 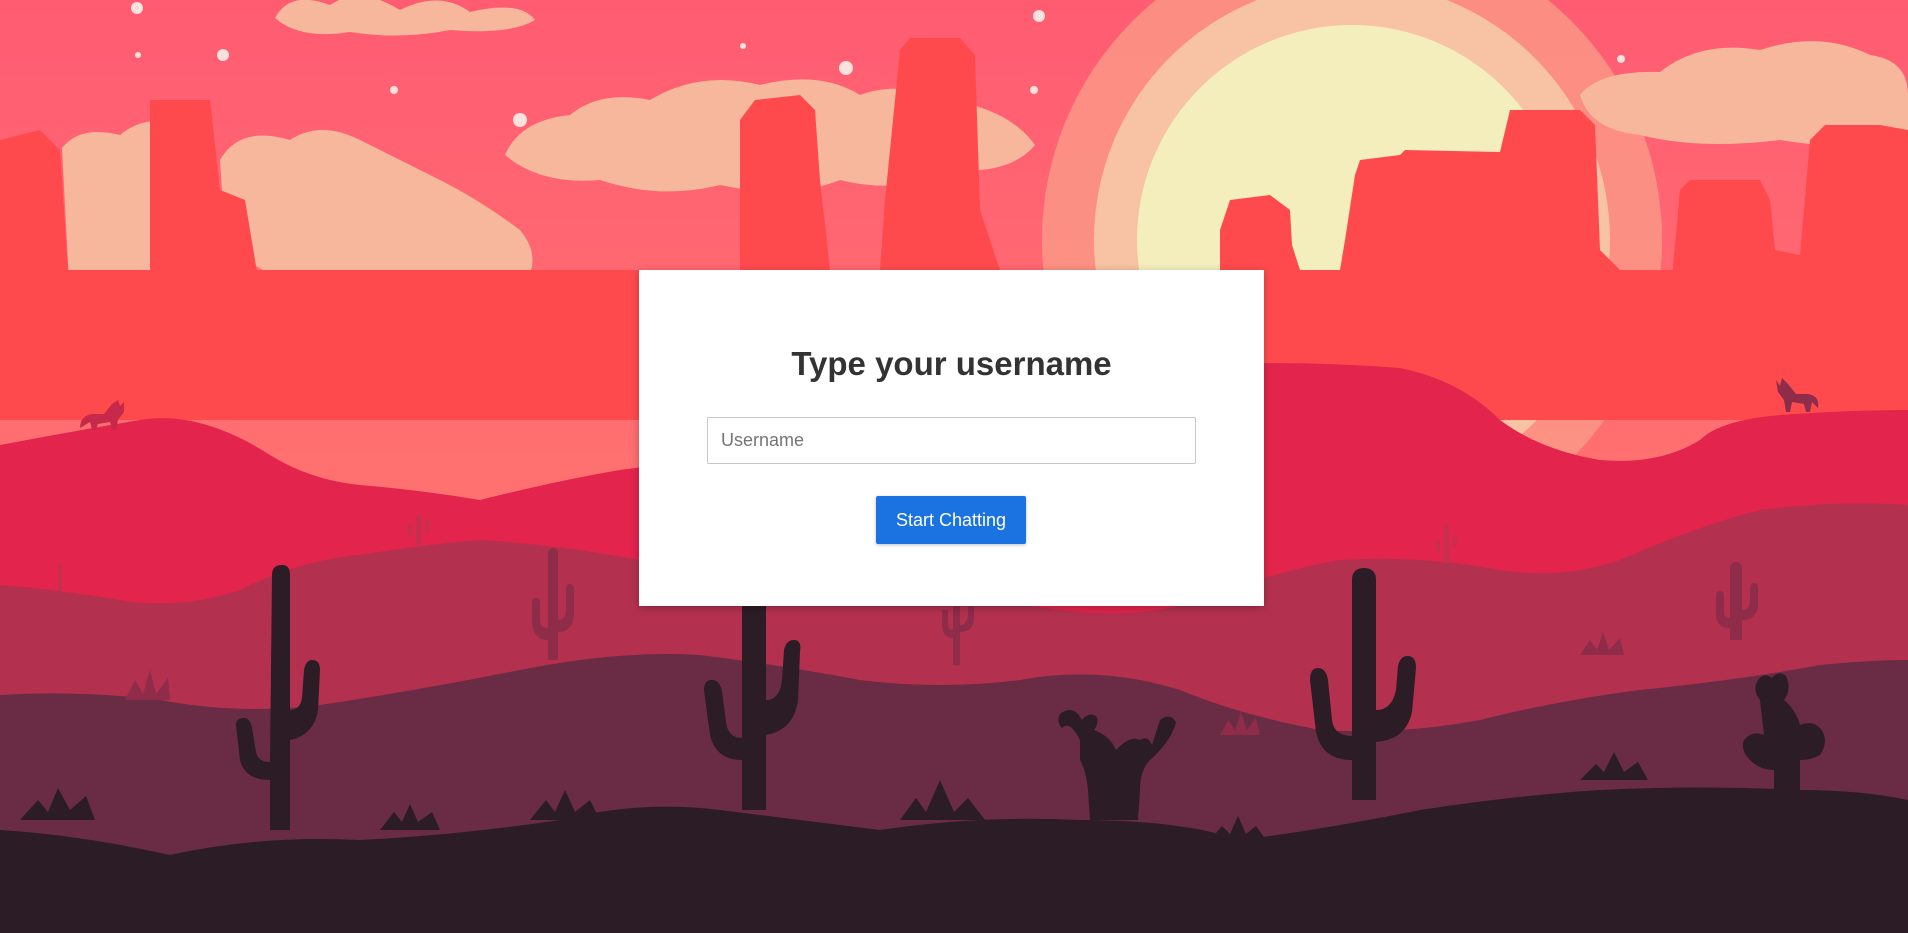 I want to click on login-title: Type your username, so click(x=951, y=363).